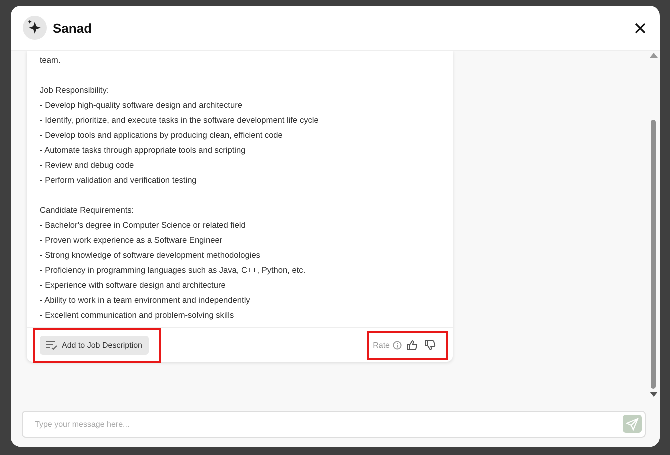  Describe the element at coordinates (133, 285) in the screenshot. I see `message-line: - Experience with software design and architecture` at that location.